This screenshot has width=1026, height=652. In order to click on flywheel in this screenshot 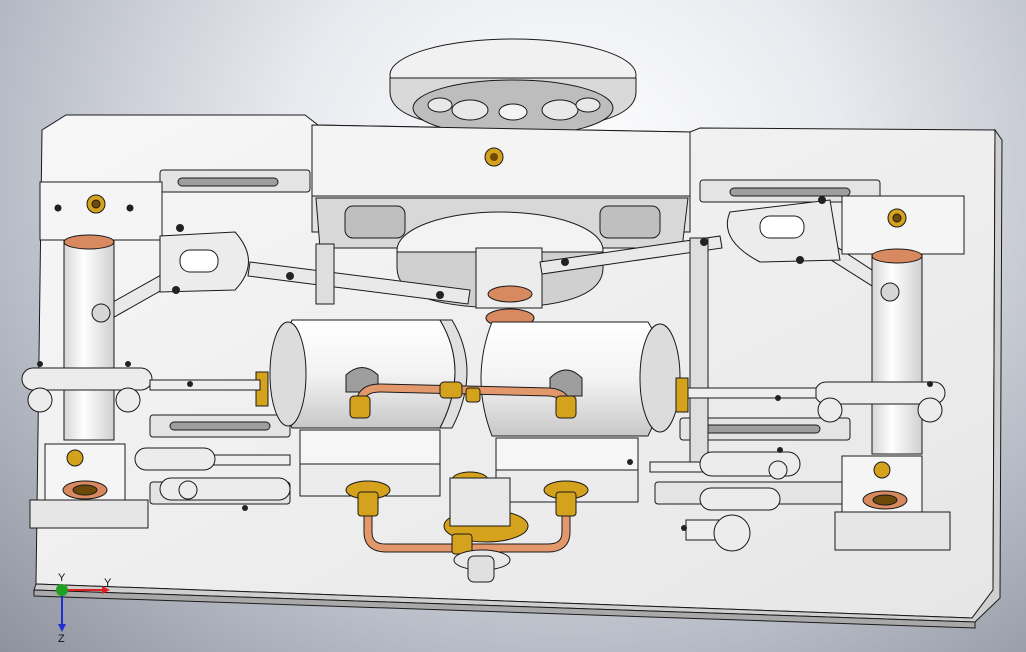, I will do `click(513, 87)`.